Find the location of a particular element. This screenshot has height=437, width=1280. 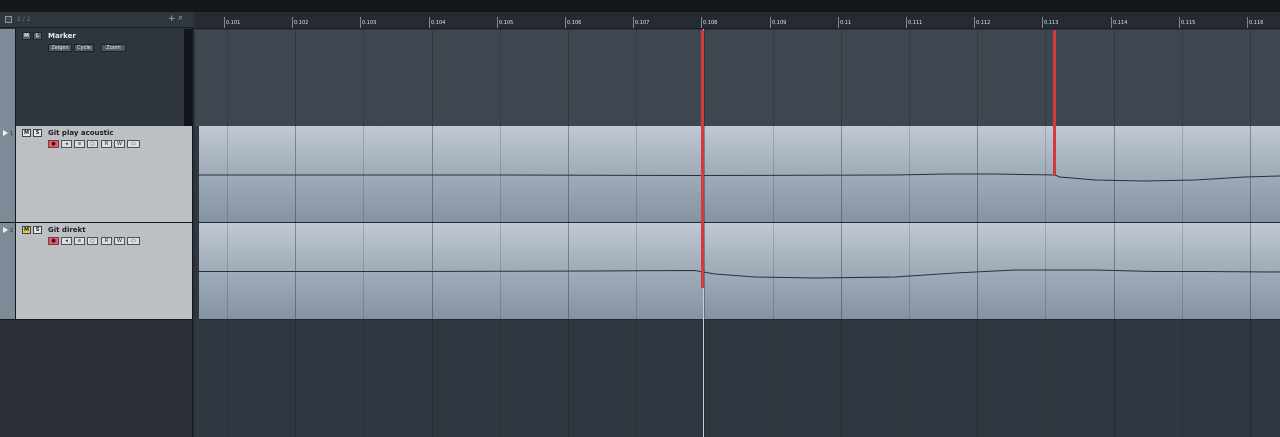

ruler-tick-label: 0.105 is located at coordinates (506, 23).